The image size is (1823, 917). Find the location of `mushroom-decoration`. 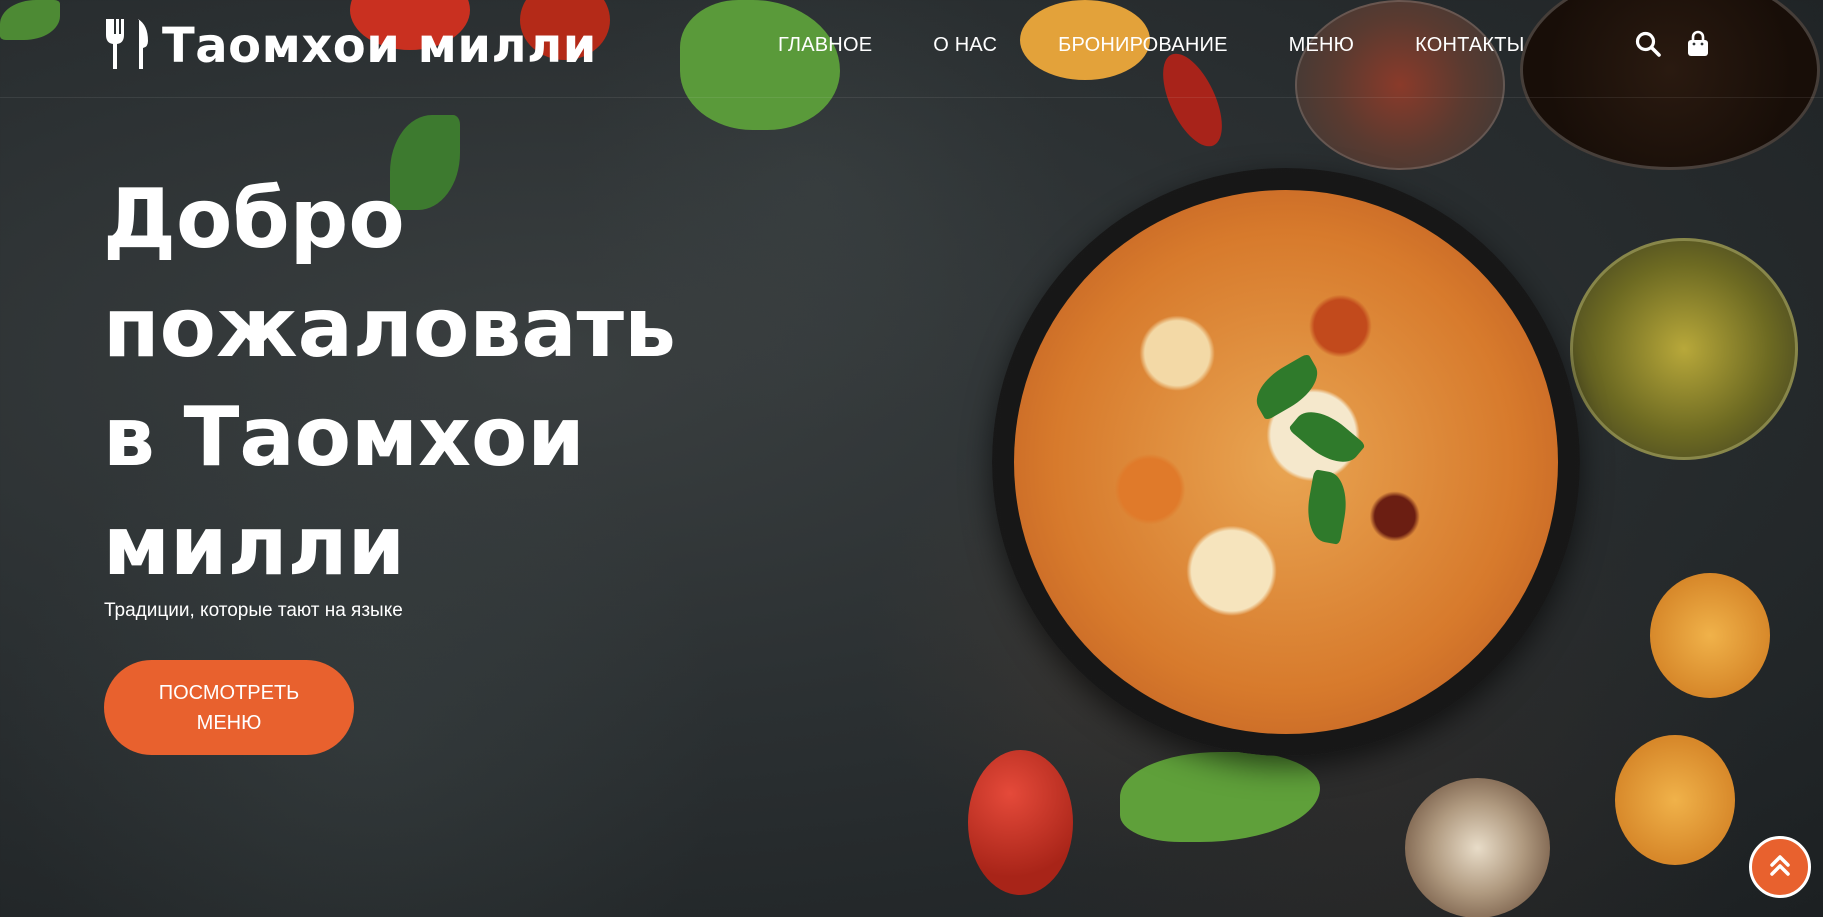

mushroom-decoration is located at coordinates (1477, 847).